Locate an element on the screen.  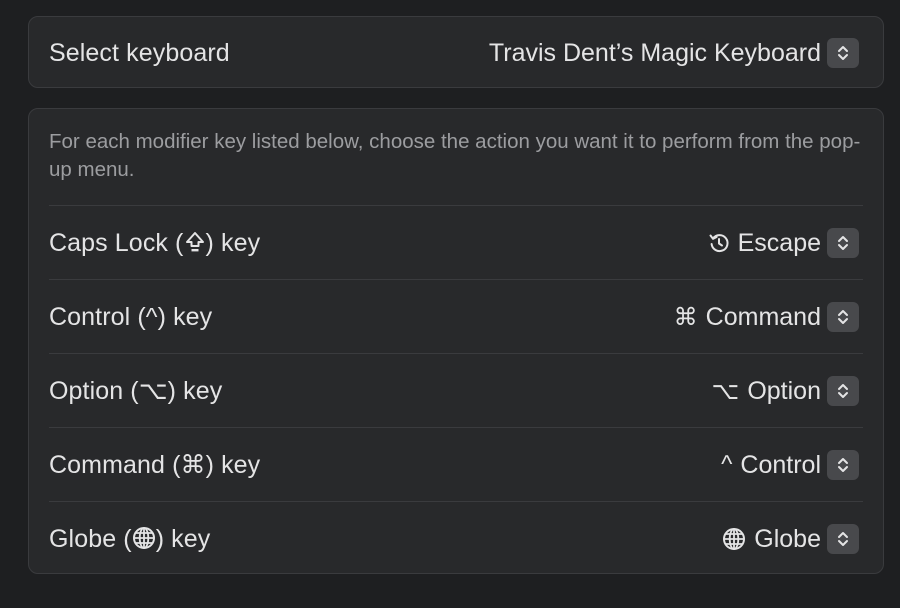
restore-icon is located at coordinates (719, 243).